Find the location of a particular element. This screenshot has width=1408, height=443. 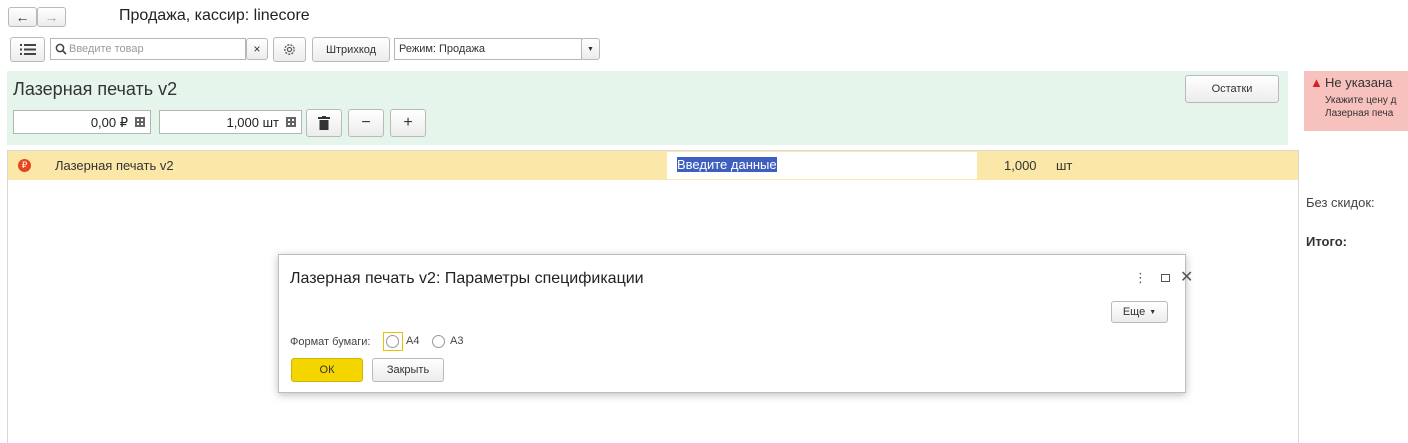

close-button: Закрыть is located at coordinates (408, 370).